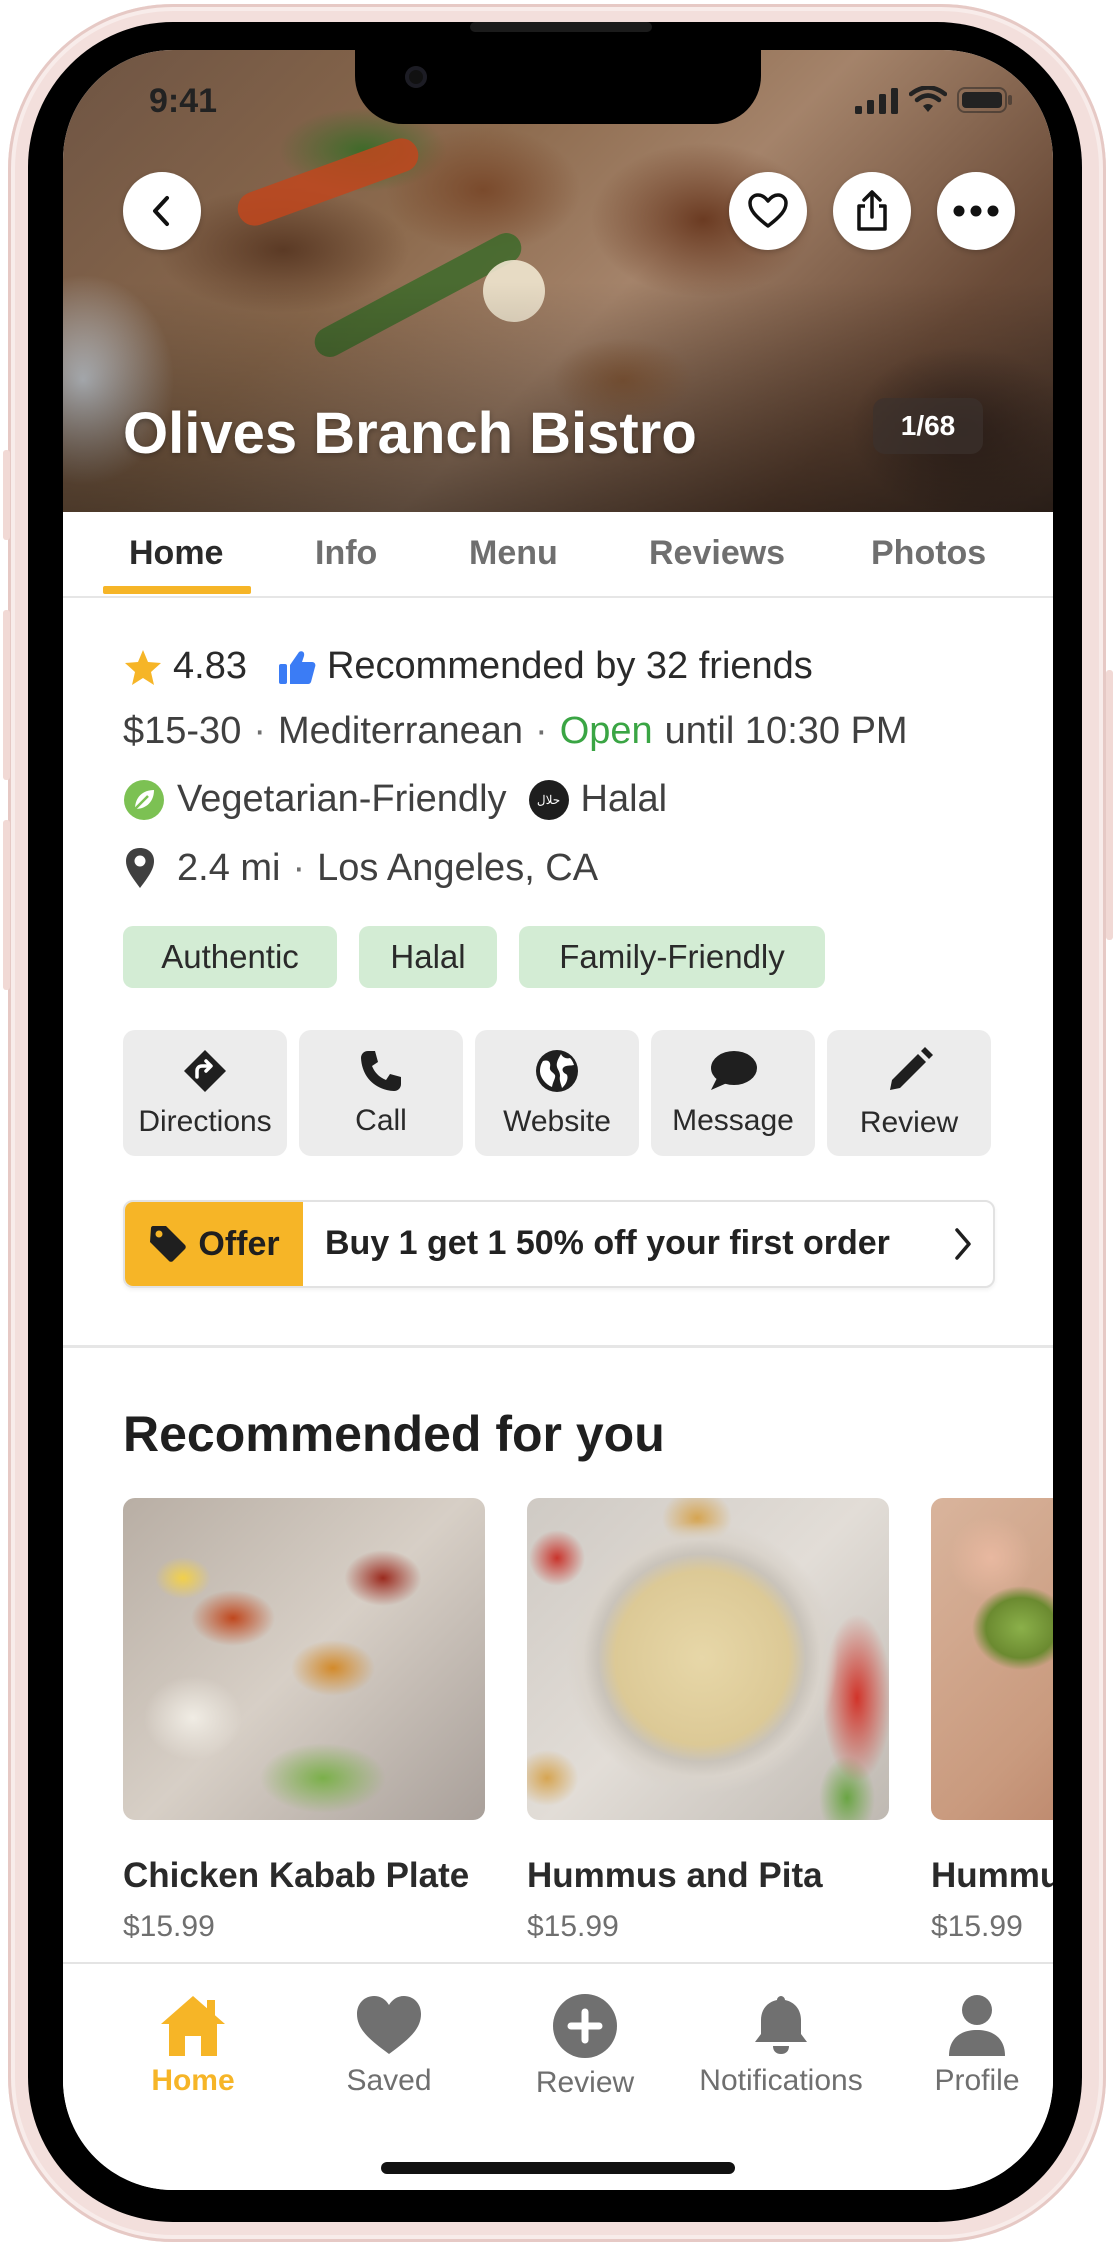  What do you see at coordinates (992, 1659) in the screenshot?
I see `dish-image-falafel` at bounding box center [992, 1659].